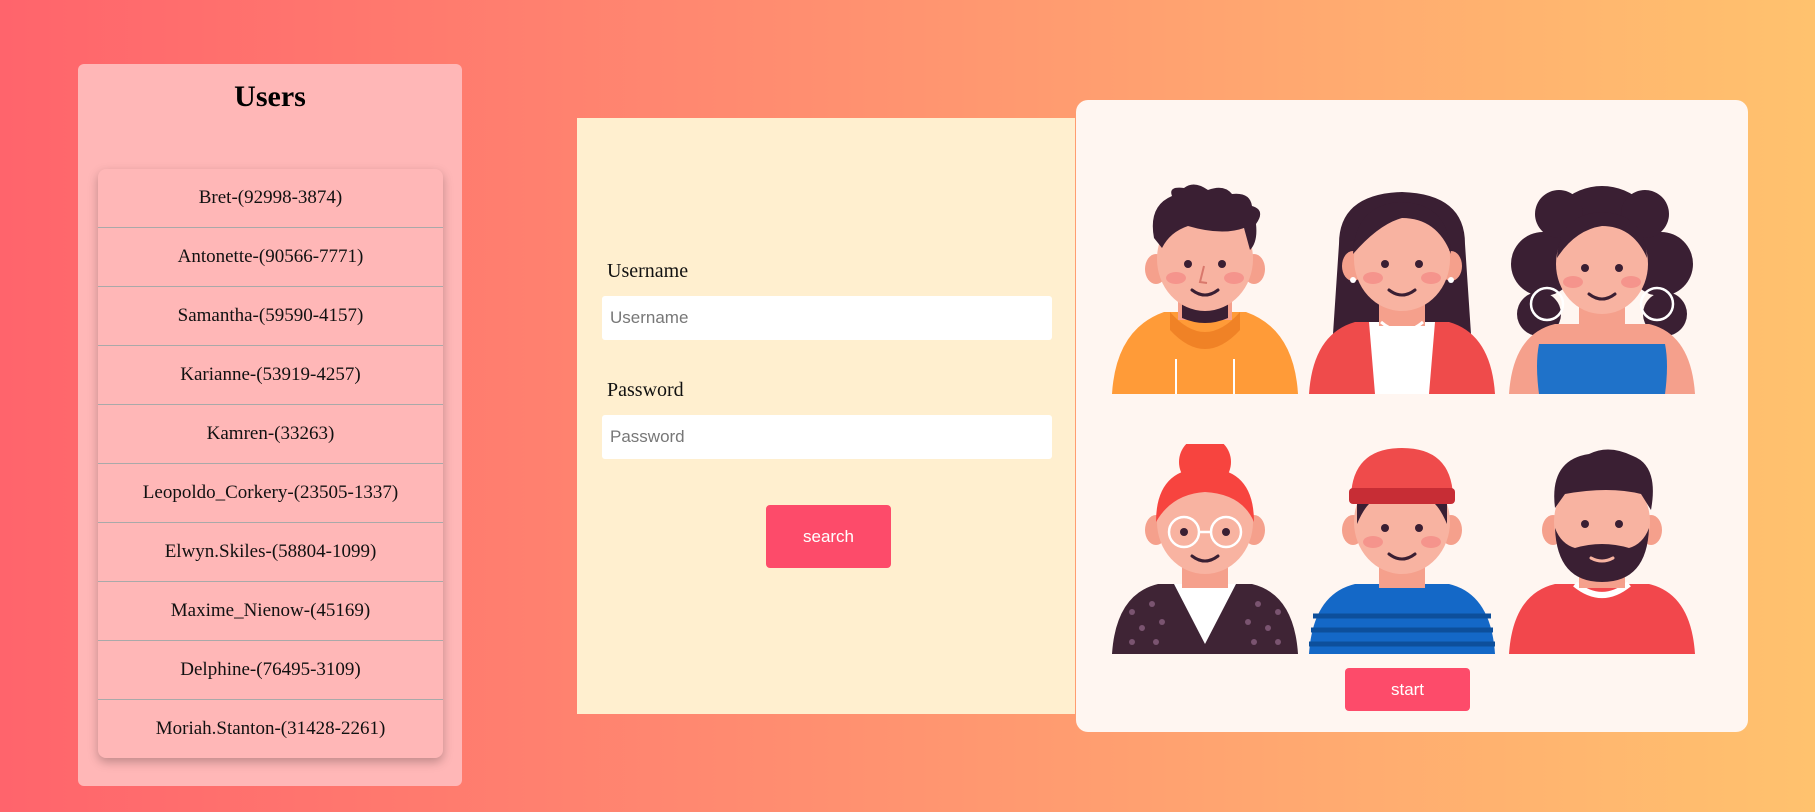  I want to click on user-list-item: Bret-(92998-3874), so click(270, 198).